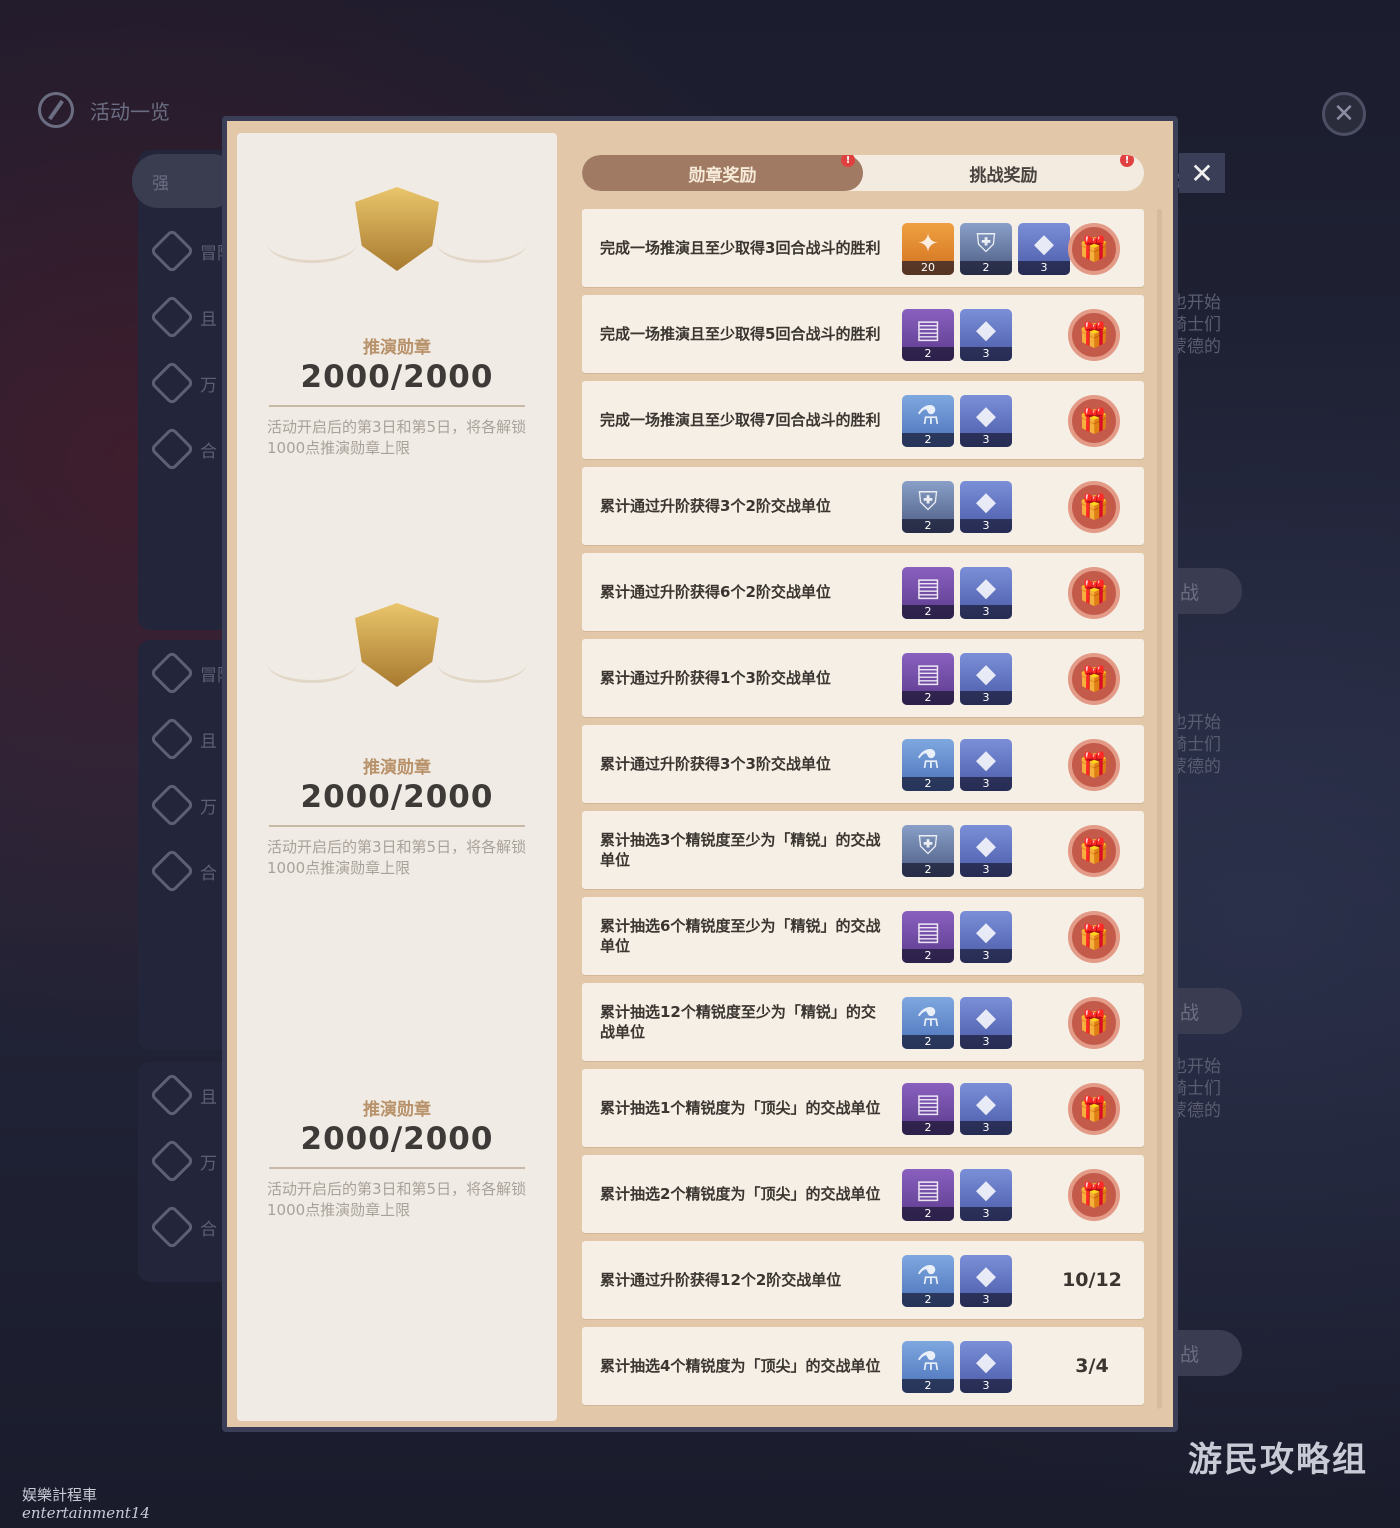 Image resolution: width=1400 pixels, height=1528 pixels. What do you see at coordinates (397, 1199) in the screenshot?
I see `medal-desc: 活动开启后的第3日和第5日，将各解锁1000点推演勋章上限` at bounding box center [397, 1199].